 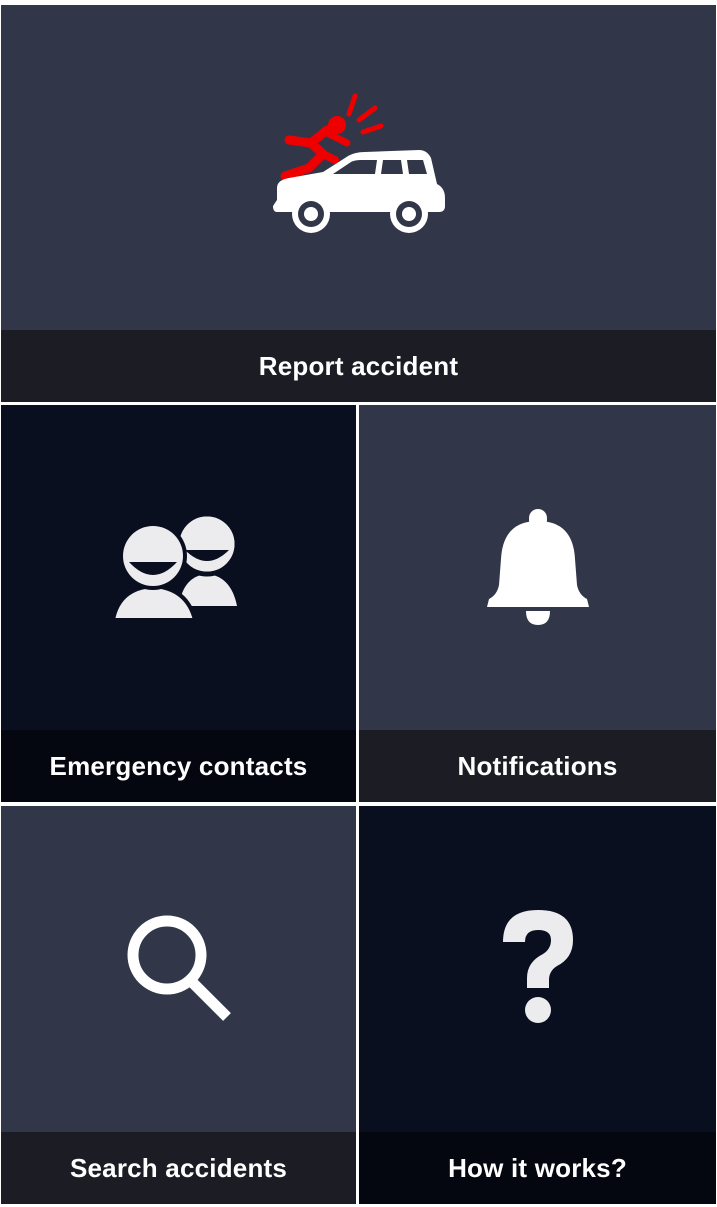 I want to click on search-accidents-art, so click(x=178, y=969).